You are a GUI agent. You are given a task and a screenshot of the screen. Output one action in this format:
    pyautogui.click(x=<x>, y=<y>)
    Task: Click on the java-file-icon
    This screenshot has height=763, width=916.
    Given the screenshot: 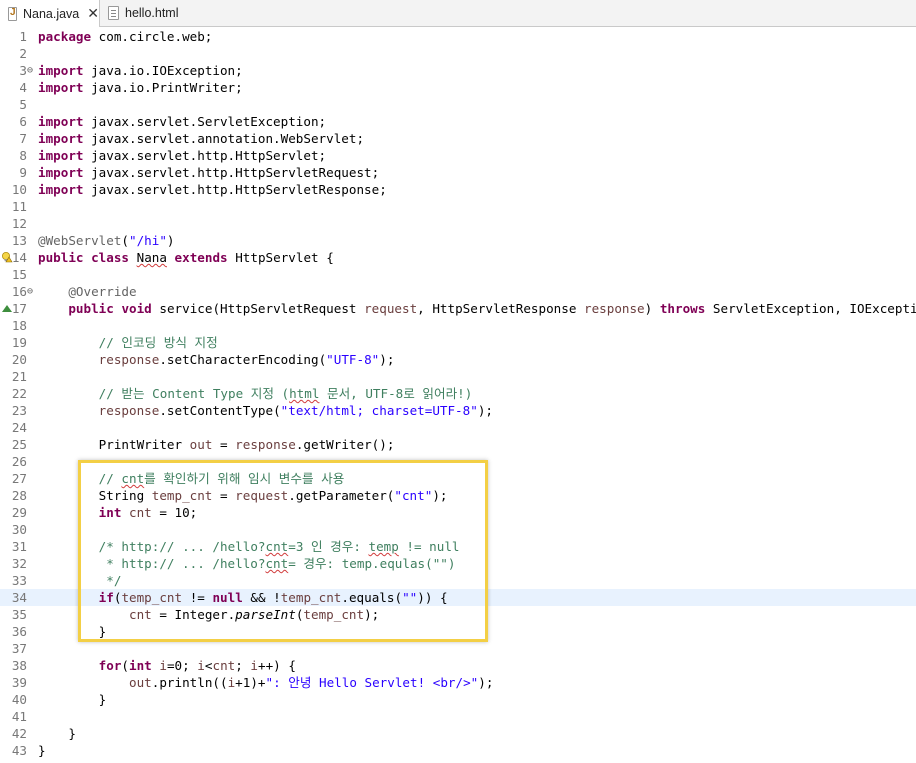 What is the action you would take?
    pyautogui.click(x=12, y=13)
    